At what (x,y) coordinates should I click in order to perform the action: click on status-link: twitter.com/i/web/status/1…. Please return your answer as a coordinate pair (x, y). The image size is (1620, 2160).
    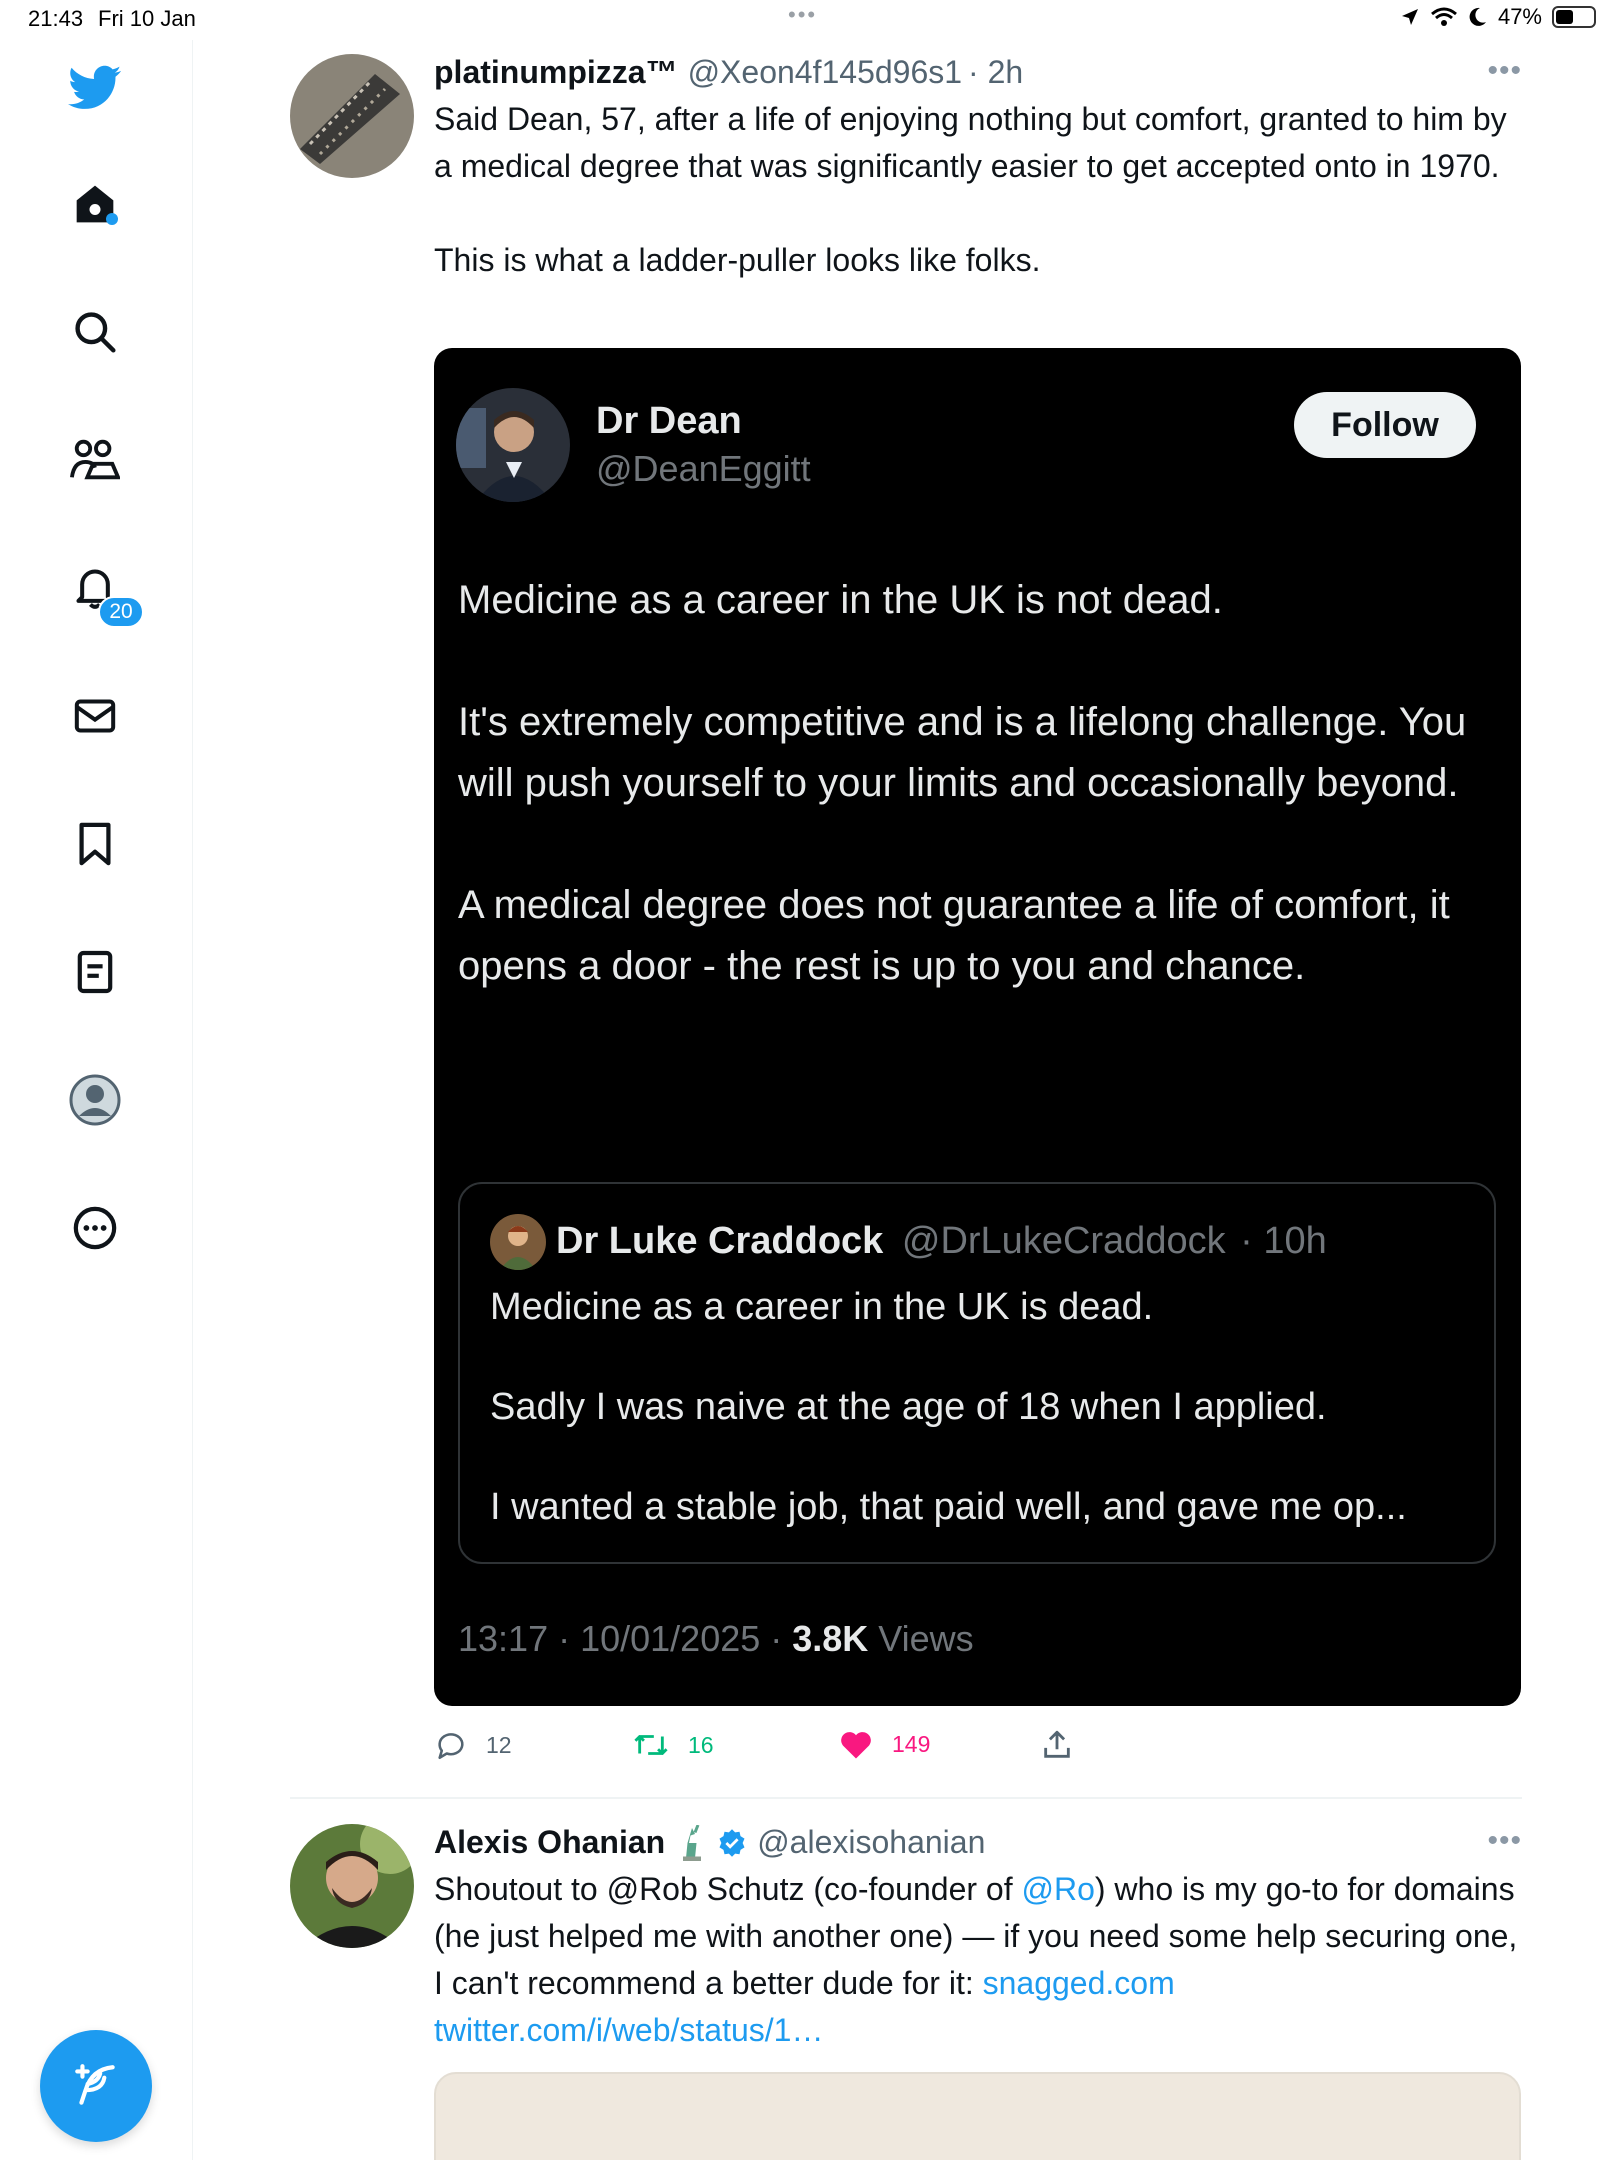
    Looking at the image, I should click on (628, 2030).